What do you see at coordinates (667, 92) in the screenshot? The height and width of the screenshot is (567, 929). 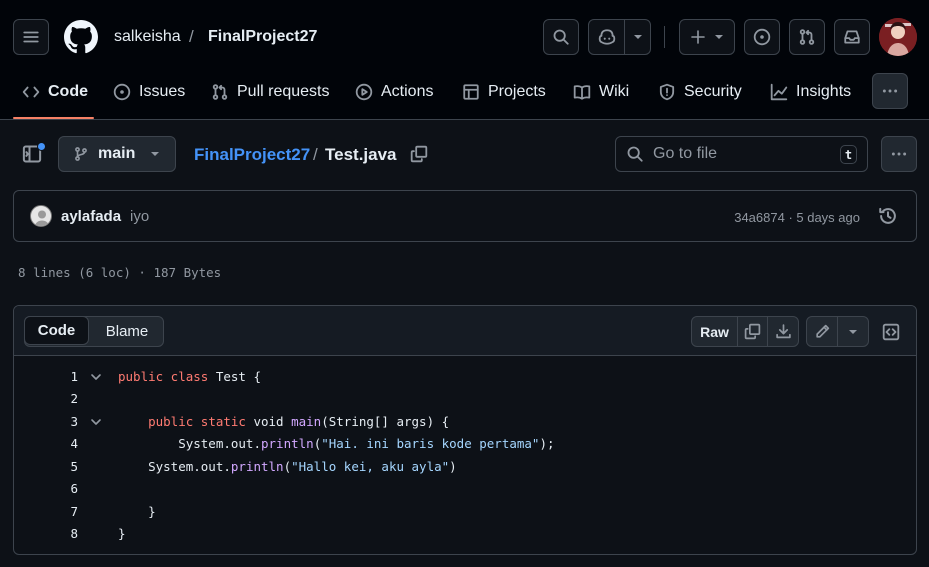 I see `shield-icon` at bounding box center [667, 92].